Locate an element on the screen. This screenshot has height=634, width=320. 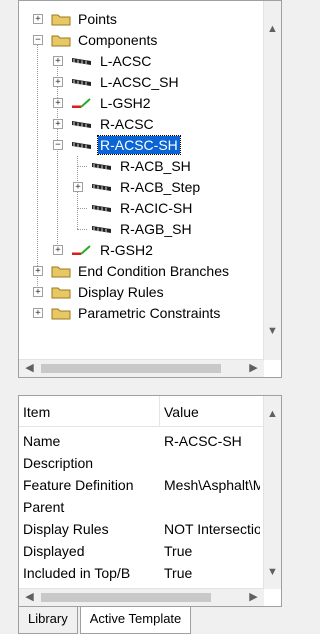
tree-item: Parametric Constraints is located at coordinates (136, 313).